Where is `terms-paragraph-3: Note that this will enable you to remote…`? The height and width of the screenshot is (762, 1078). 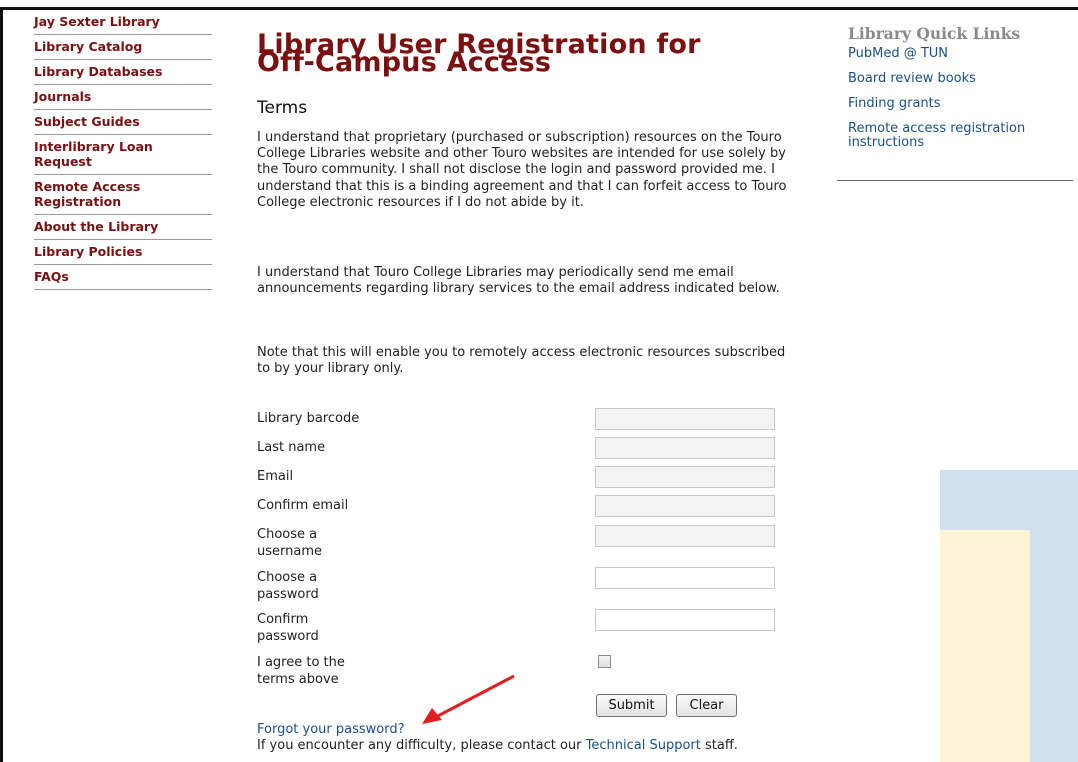 terms-paragraph-3: Note that this will enable you to remote… is located at coordinates (521, 361).